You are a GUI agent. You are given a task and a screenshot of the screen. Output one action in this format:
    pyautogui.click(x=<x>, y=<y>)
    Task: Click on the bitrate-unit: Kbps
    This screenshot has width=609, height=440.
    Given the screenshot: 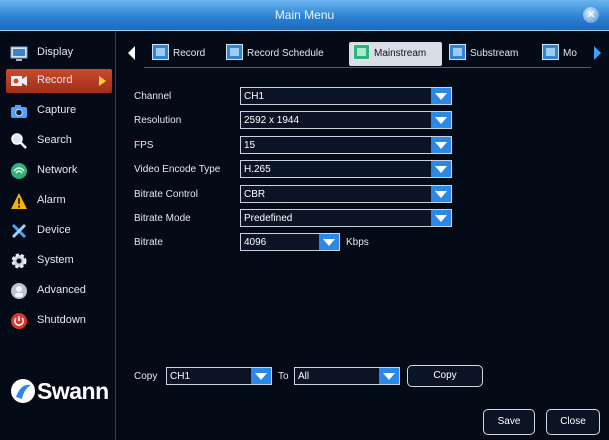 What is the action you would take?
    pyautogui.click(x=357, y=242)
    